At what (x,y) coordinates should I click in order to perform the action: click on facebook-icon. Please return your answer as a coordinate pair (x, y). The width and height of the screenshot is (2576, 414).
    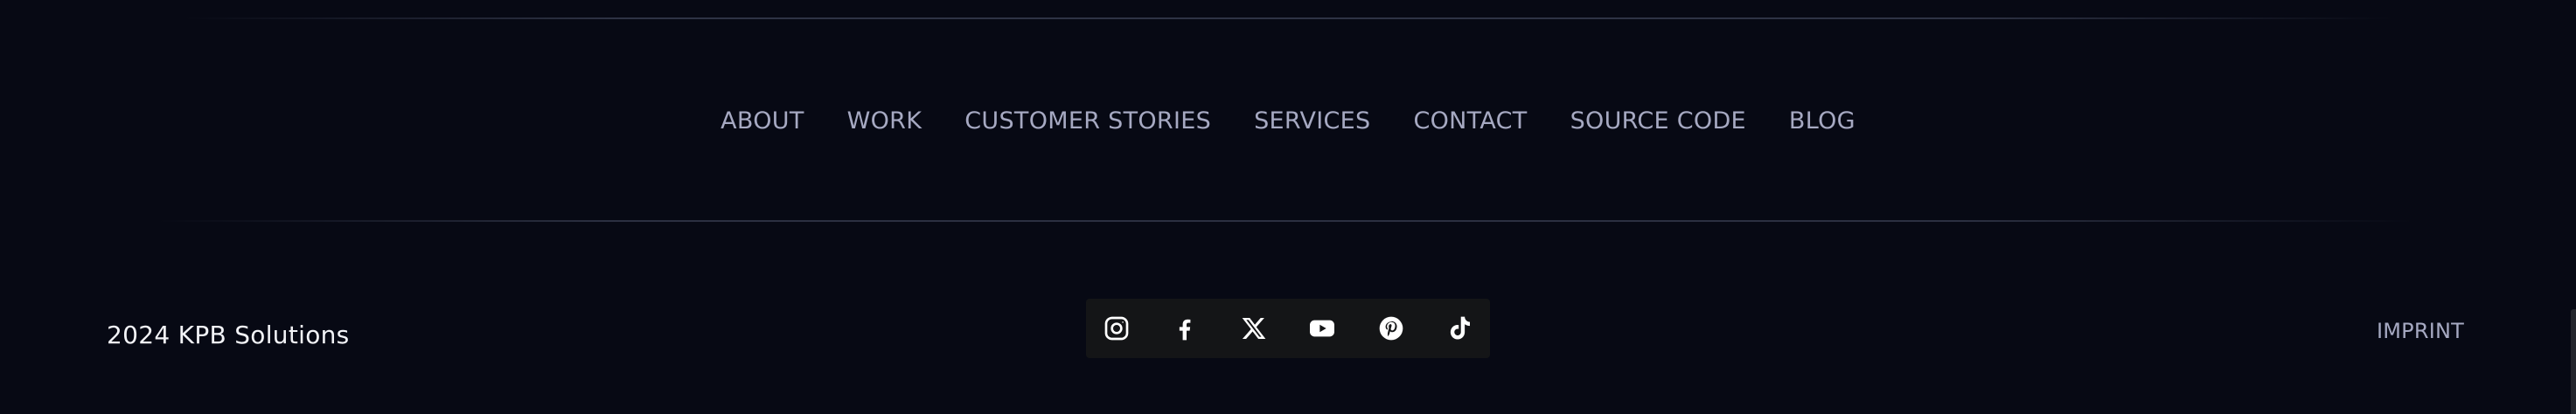
    Looking at the image, I should click on (1184, 328).